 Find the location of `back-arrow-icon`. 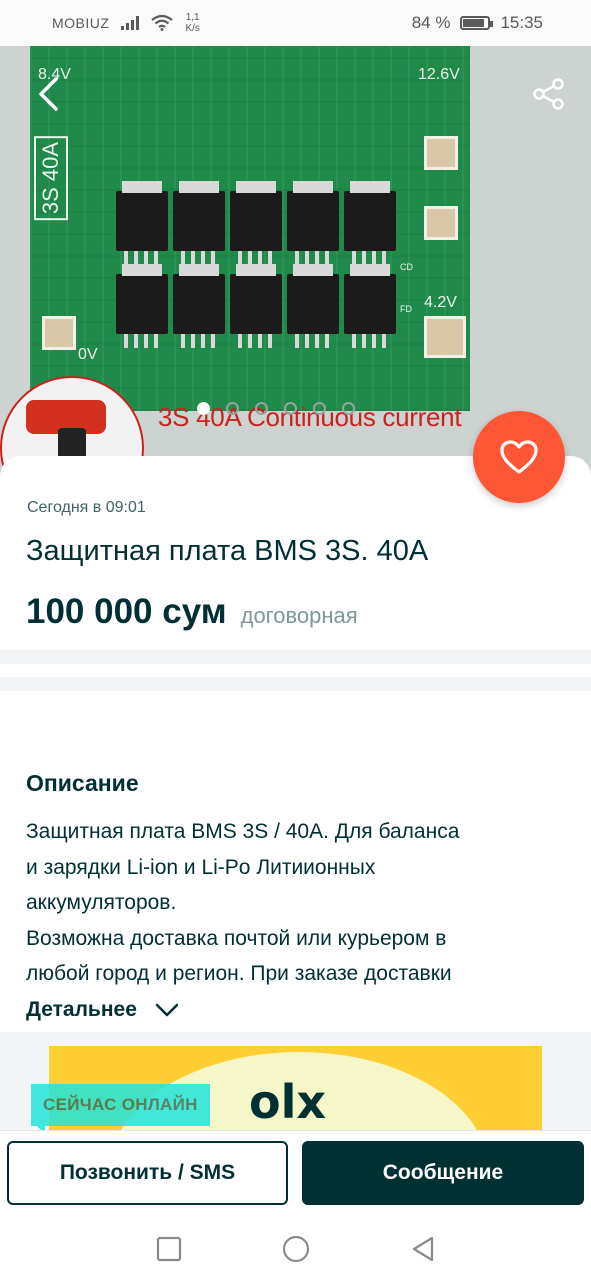

back-arrow-icon is located at coordinates (48, 94).